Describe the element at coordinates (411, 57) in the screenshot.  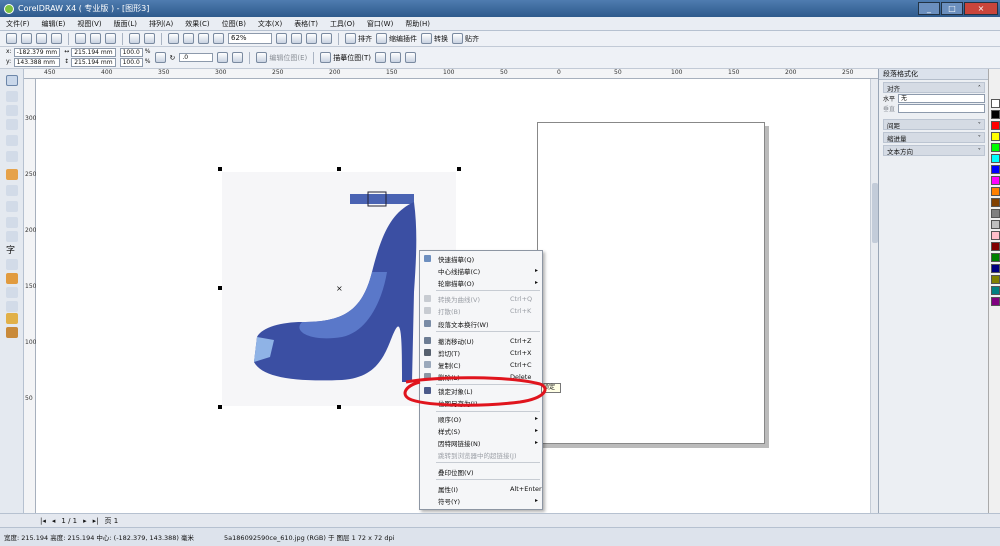
I see `wrap-text-icon` at that location.